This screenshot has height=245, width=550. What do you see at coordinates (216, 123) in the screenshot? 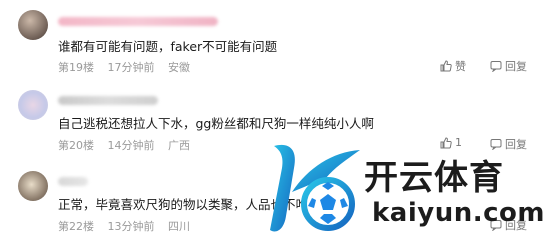
I see `comment-text: 自己逃税还想拉人下水，gg粉丝都和尺狗一样纯纯小人啊` at bounding box center [216, 123].